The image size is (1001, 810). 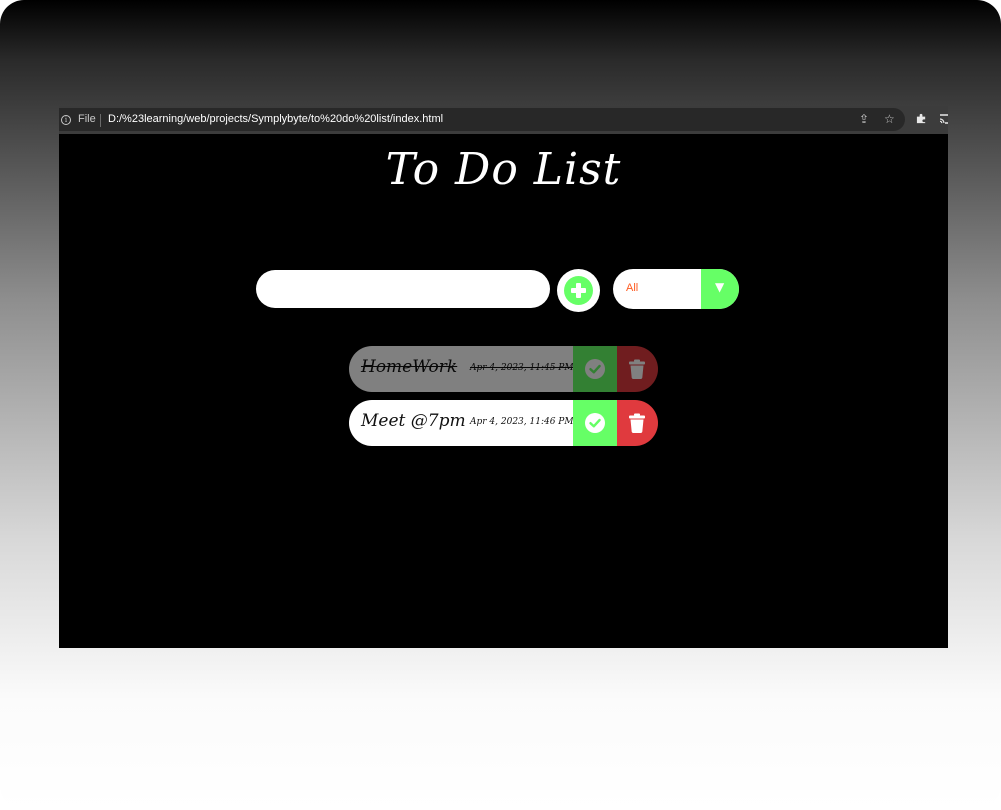 I want to click on page-title: To Do List, so click(x=503, y=169).